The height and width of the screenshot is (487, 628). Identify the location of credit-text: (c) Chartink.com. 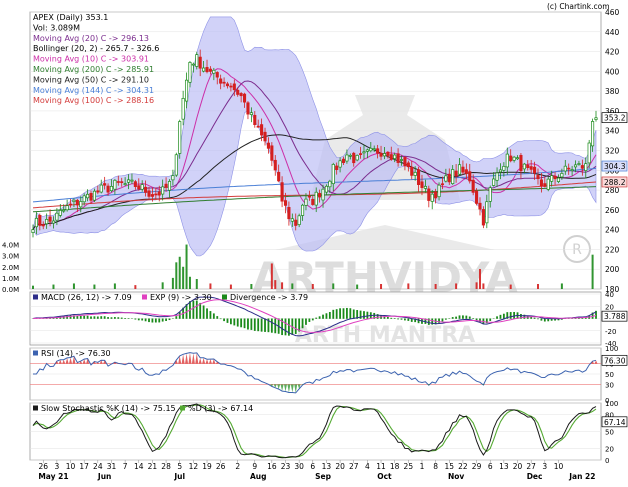
(578, 6).